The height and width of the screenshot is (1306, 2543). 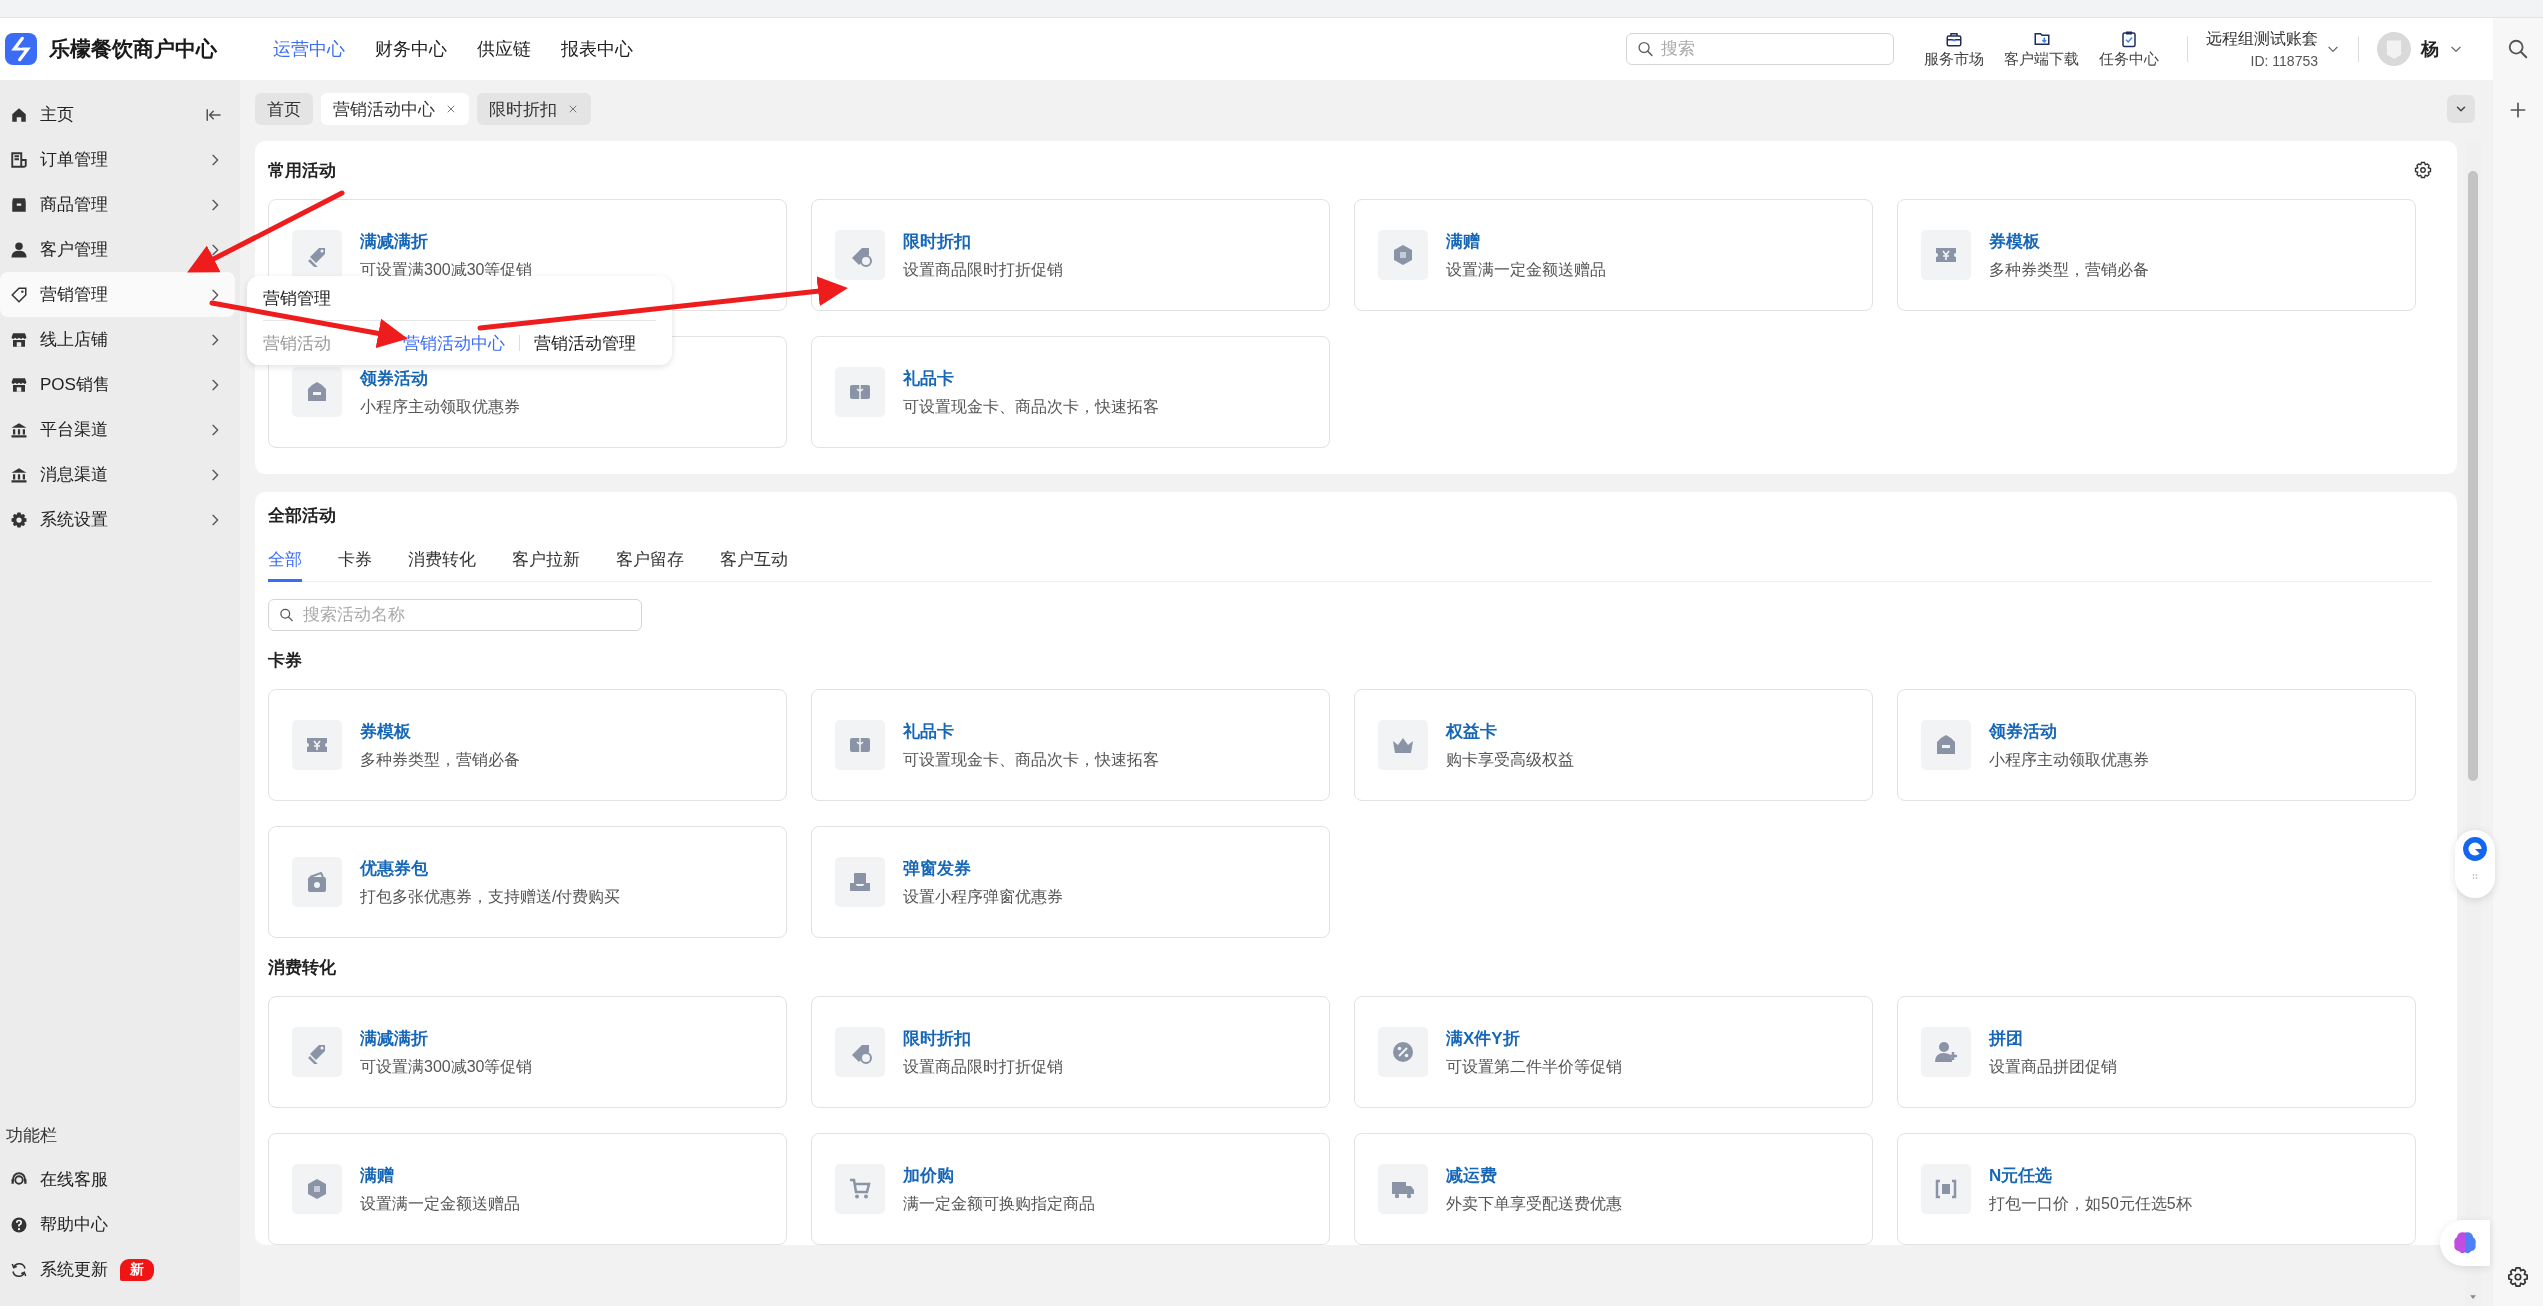 I want to click on sidebar-item-label: 线上店铺, so click(x=74, y=340).